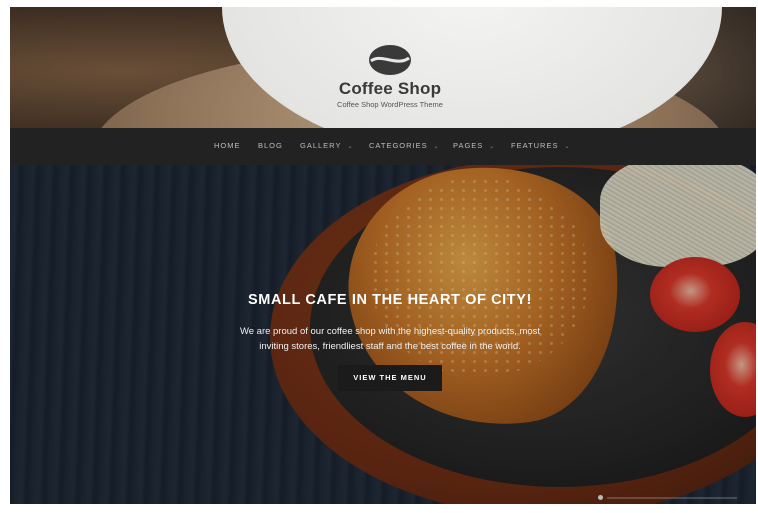 This screenshot has height=513, width=758. Describe the element at coordinates (600, 497) in the screenshot. I see `slider-dot-icon` at that location.